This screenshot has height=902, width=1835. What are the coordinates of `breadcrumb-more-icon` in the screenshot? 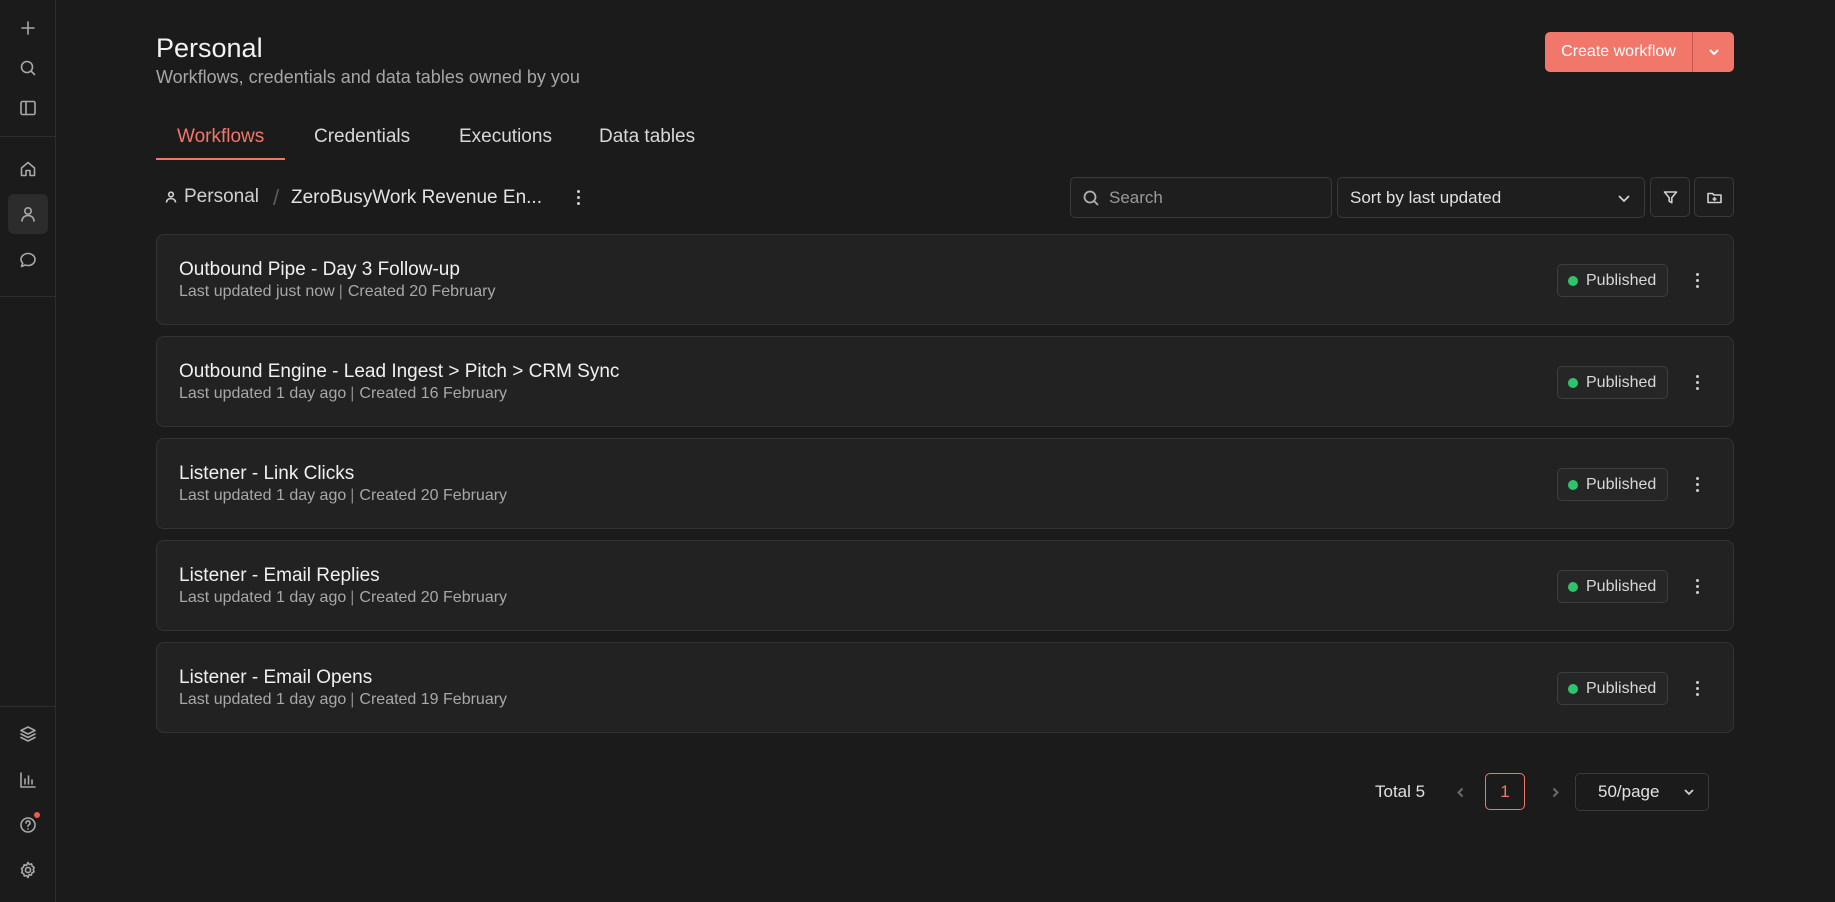 It's located at (578, 197).